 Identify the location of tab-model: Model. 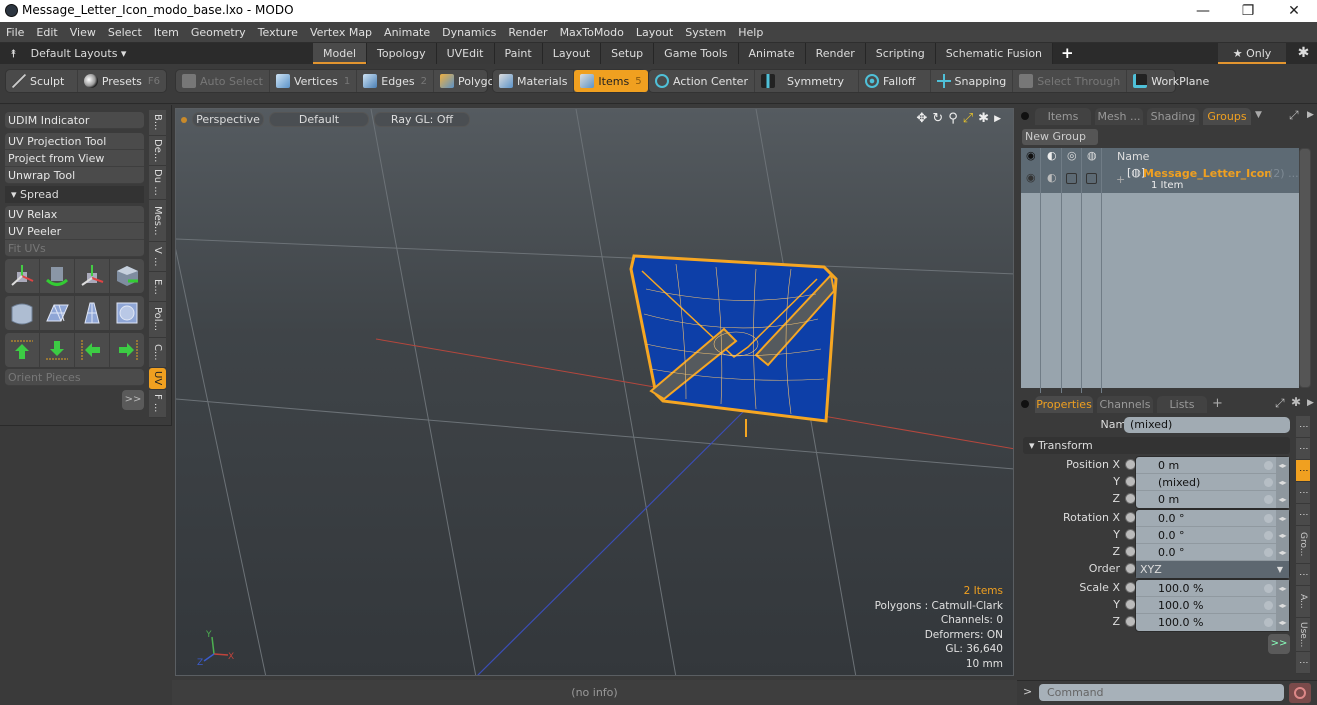
(340, 53).